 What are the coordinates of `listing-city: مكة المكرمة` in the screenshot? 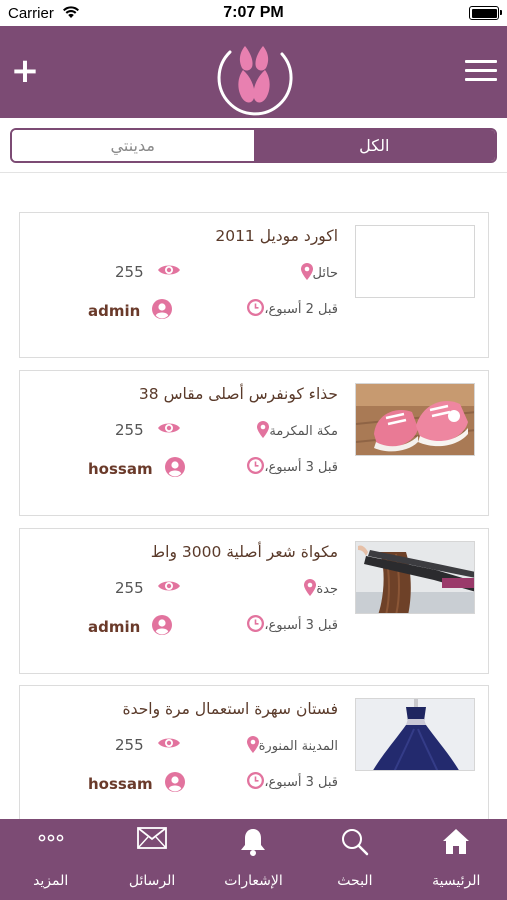 It's located at (303, 431).